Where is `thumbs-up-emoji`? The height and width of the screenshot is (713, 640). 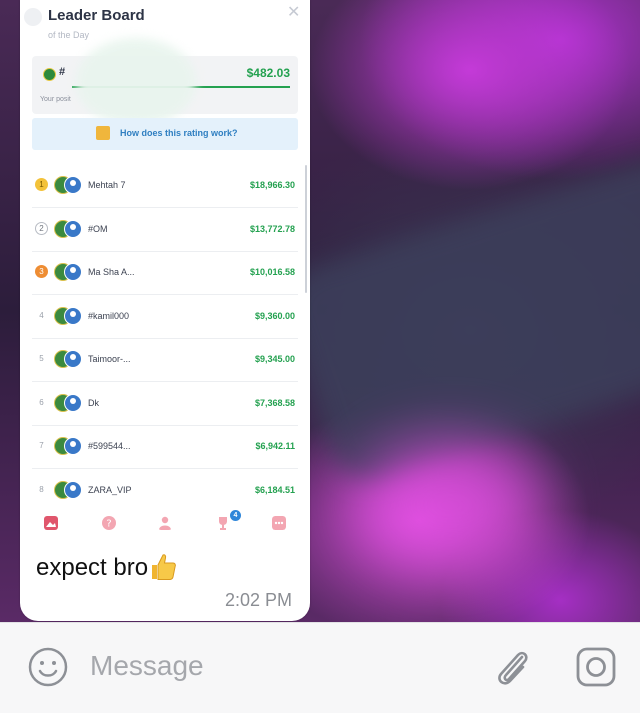
thumbs-up-emoji is located at coordinates (164, 567).